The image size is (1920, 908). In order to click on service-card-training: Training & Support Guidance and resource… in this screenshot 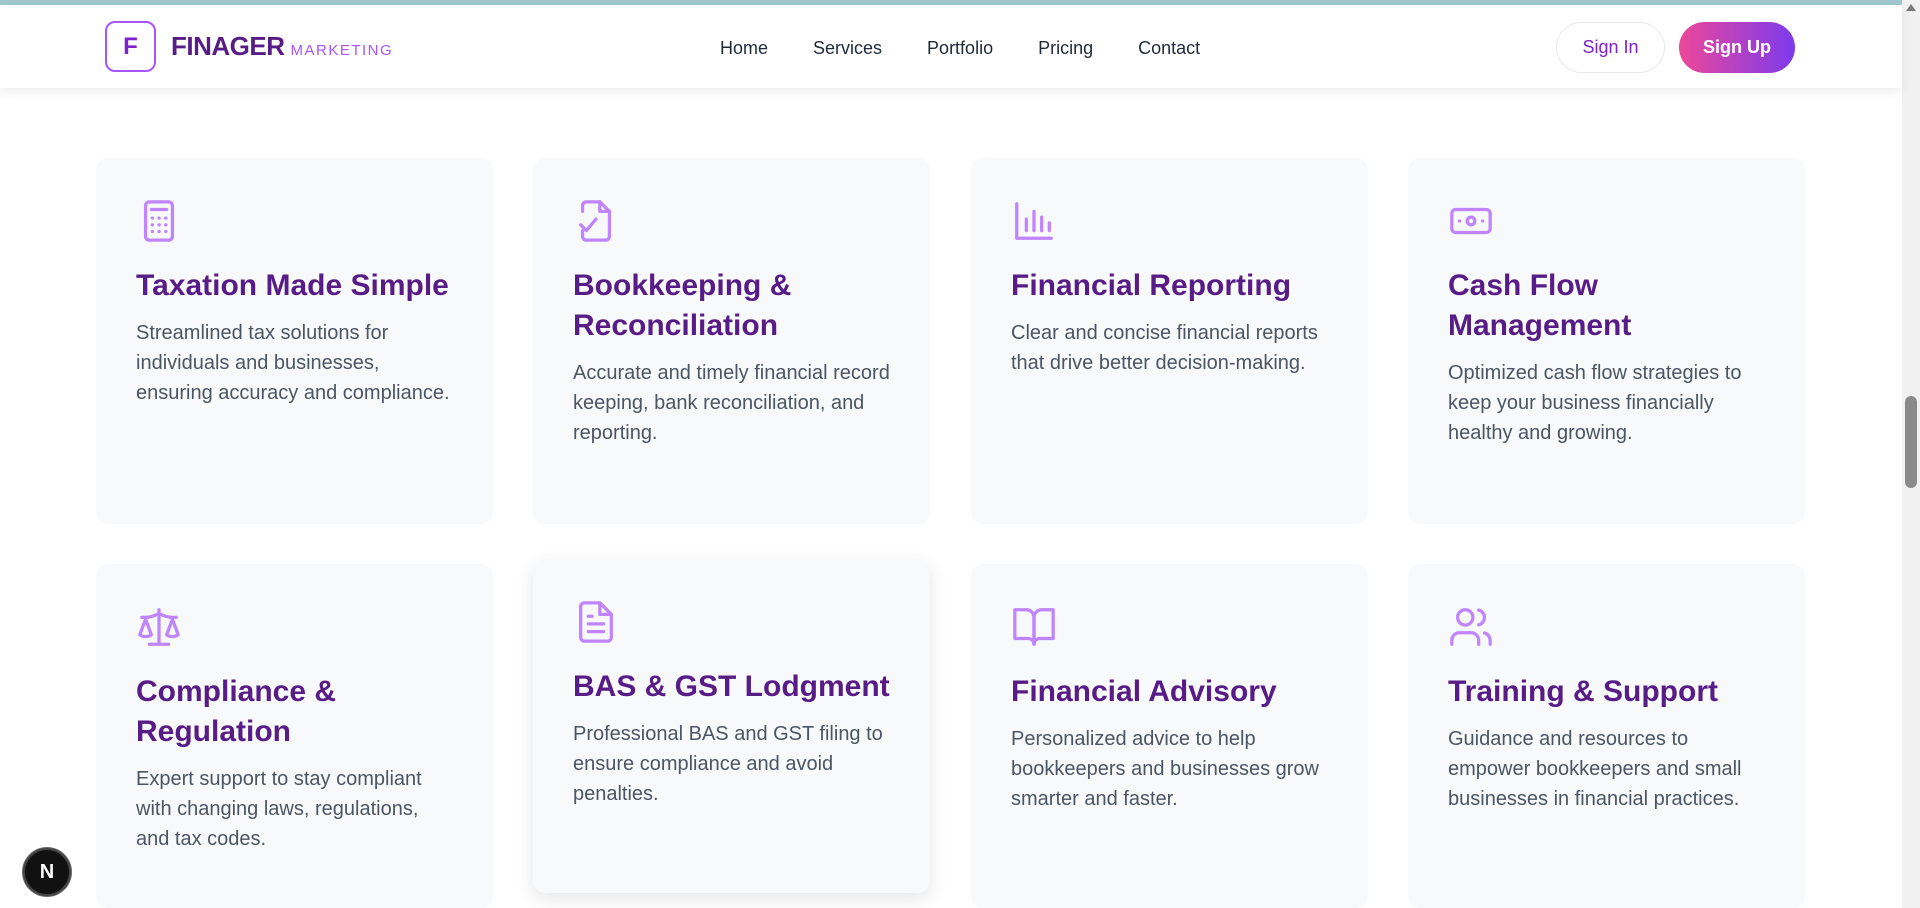, I will do `click(1606, 736)`.